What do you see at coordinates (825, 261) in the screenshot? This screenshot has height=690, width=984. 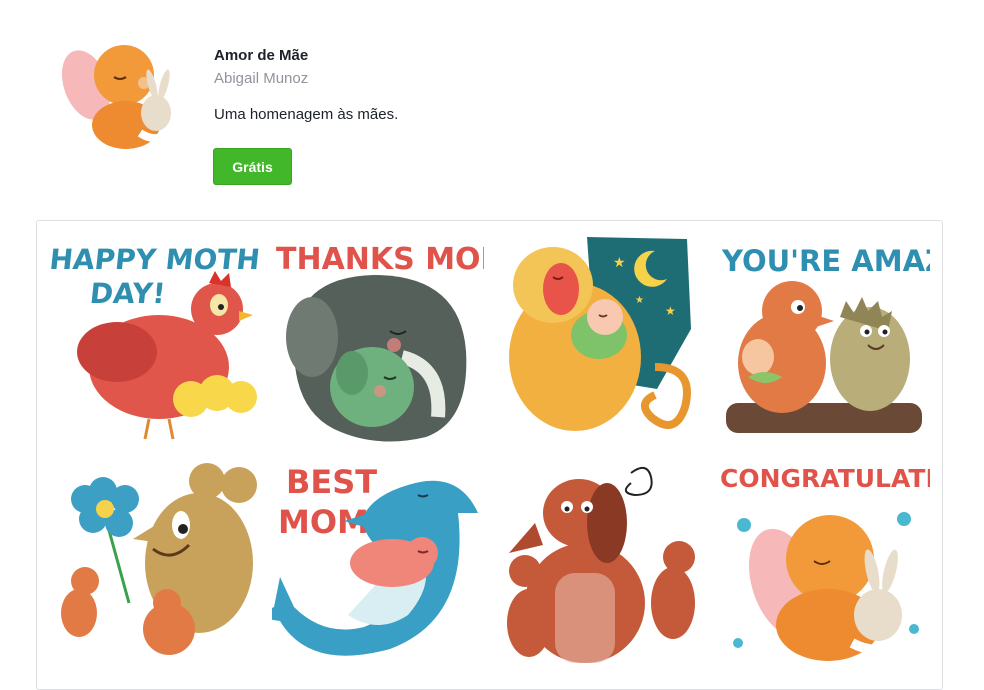 I see `sticker-caption: YOU'RE AMAZING` at bounding box center [825, 261].